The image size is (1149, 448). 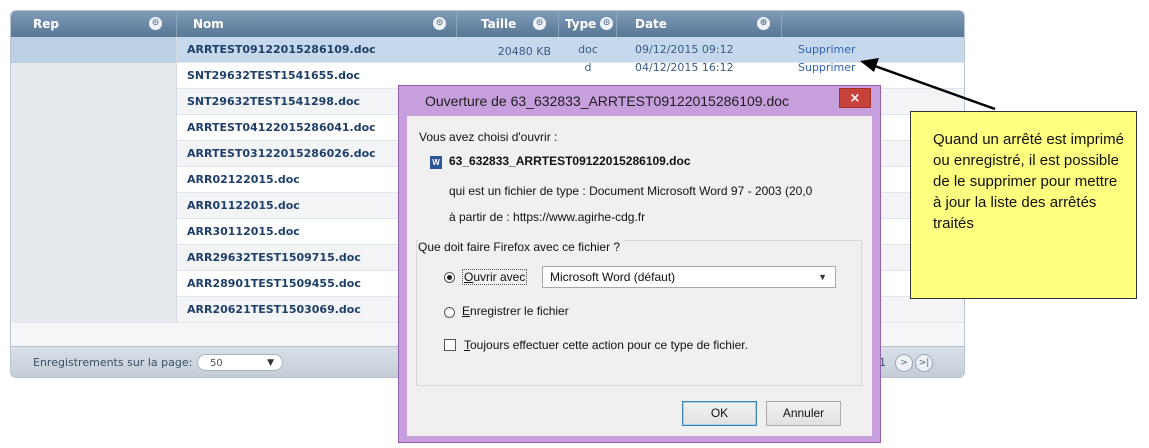 What do you see at coordinates (763, 23) in the screenshot?
I see `sort-icon: ⊕` at bounding box center [763, 23].